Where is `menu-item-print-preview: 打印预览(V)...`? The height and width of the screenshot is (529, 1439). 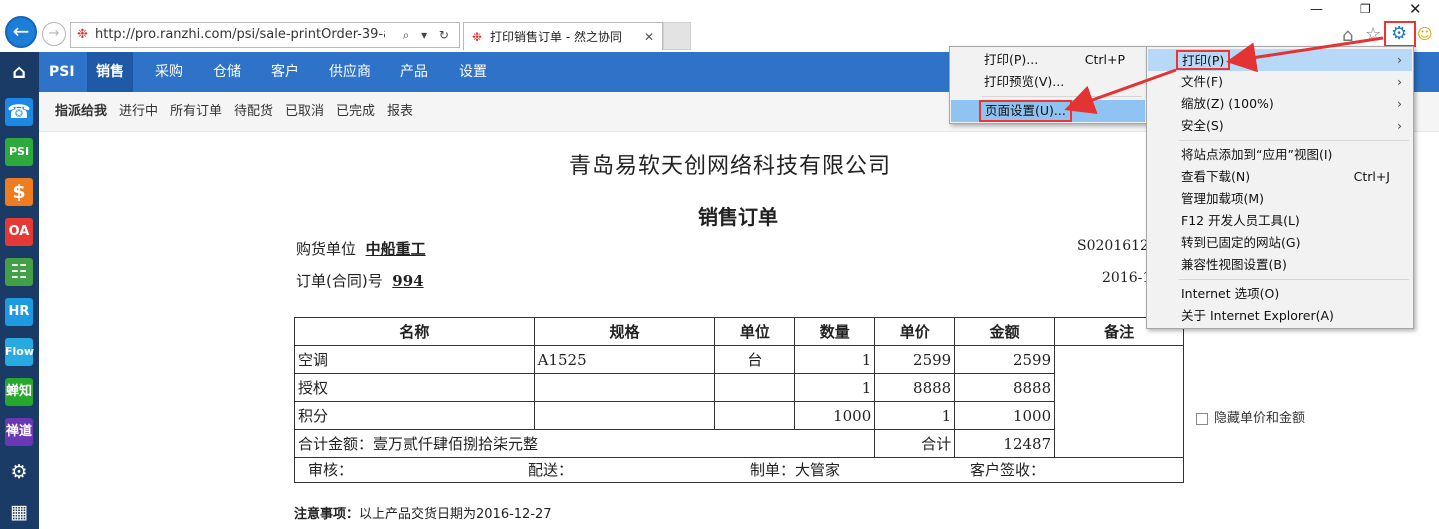
menu-item-print-preview: 打印预览(V)... is located at coordinates (1048, 82).